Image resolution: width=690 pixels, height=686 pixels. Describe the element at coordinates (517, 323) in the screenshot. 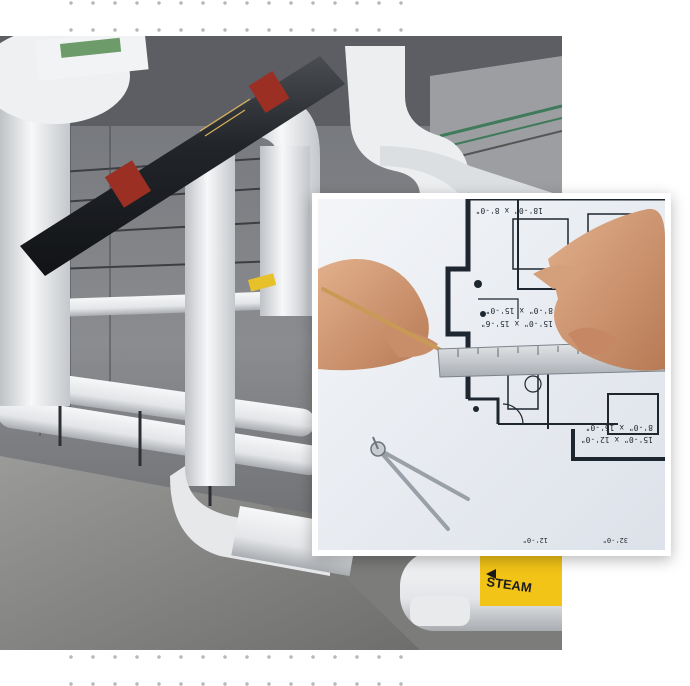

I see `plan-dimension-label: 15'-0" x 15'-6"` at that location.